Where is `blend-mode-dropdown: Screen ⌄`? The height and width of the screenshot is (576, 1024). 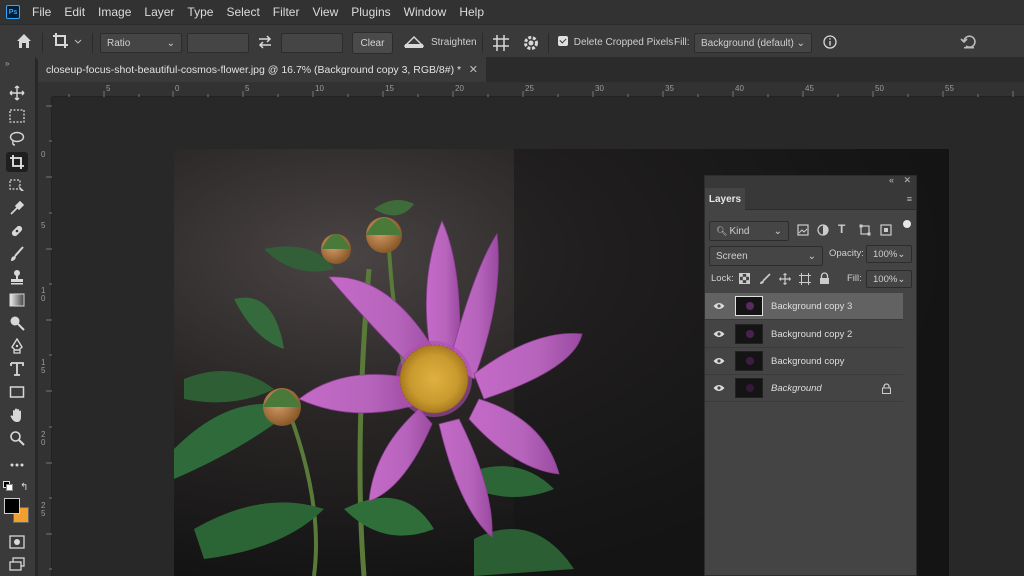
blend-mode-dropdown: Screen ⌄ is located at coordinates (766, 256).